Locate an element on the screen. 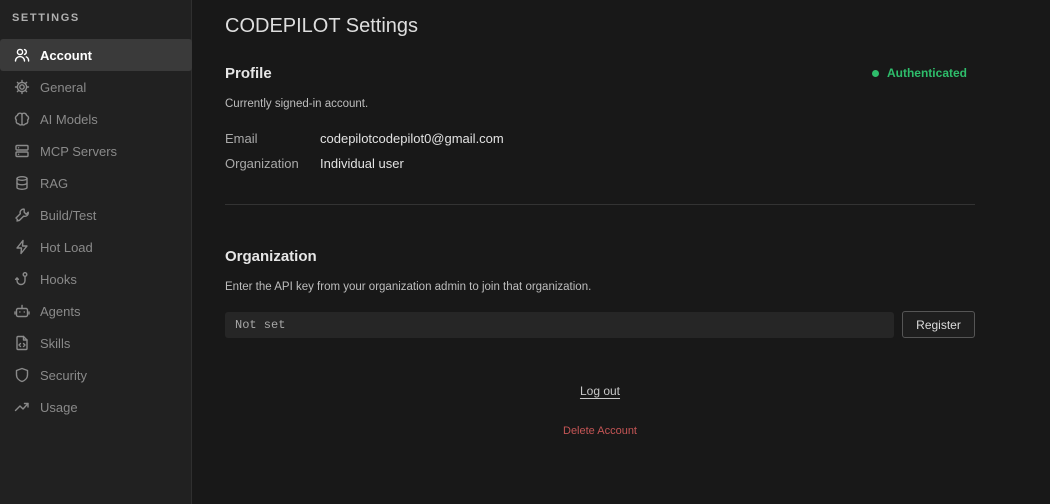 The width and height of the screenshot is (1050, 504). sidebar-item-label: RAG is located at coordinates (54, 183).